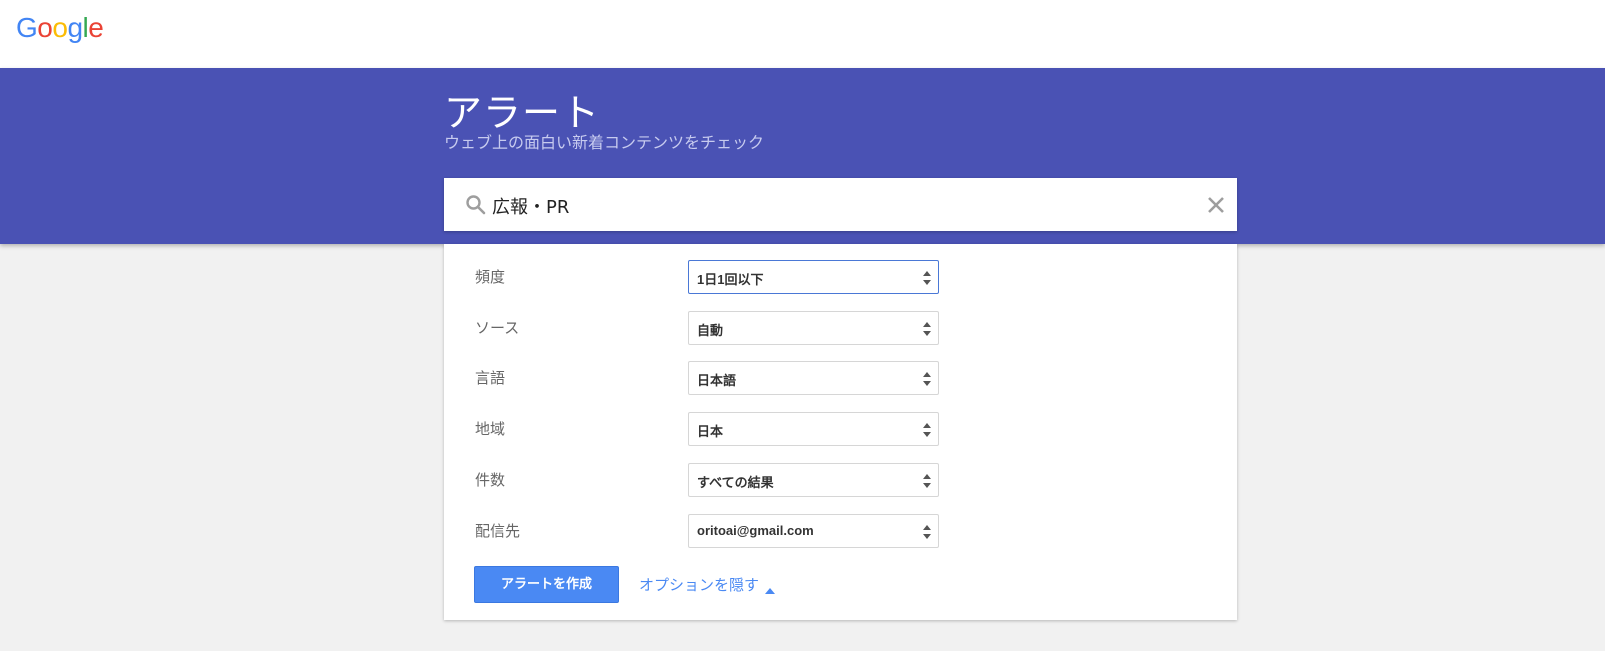 This screenshot has height=651, width=1605. Describe the element at coordinates (730, 279) in the screenshot. I see `frequency-value: 1日1回以下` at that location.